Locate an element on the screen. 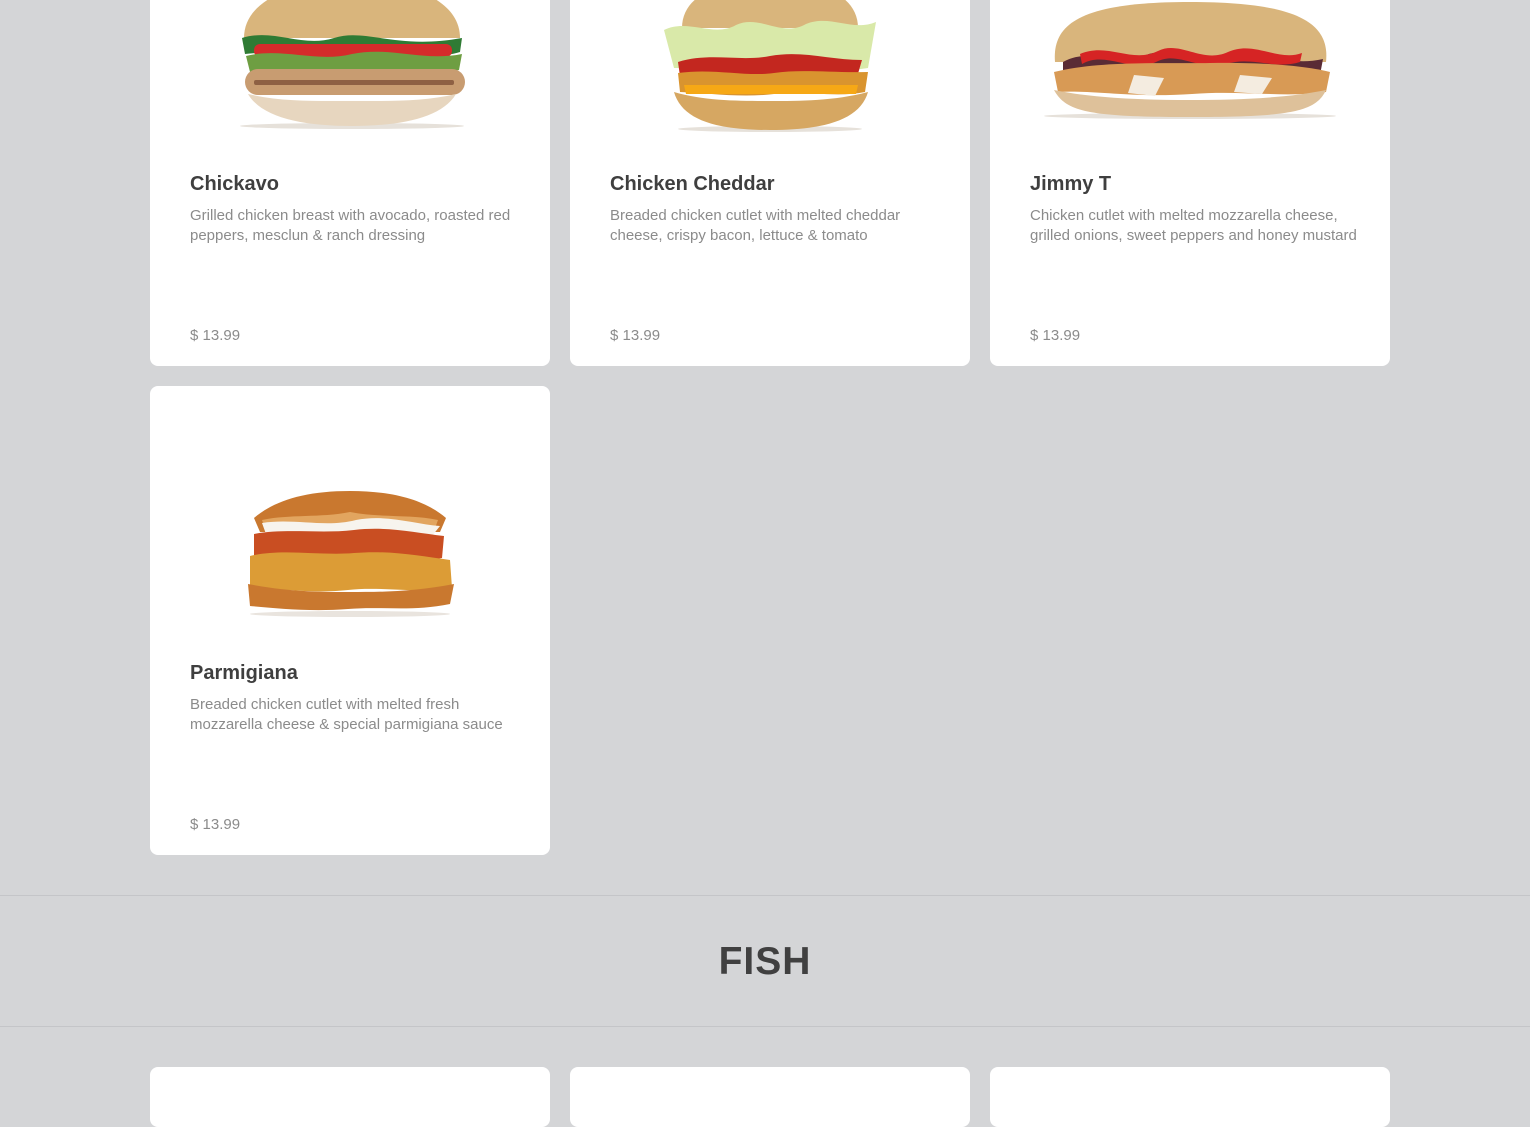  menu-item-name: Chicken Cheddar is located at coordinates (692, 184).